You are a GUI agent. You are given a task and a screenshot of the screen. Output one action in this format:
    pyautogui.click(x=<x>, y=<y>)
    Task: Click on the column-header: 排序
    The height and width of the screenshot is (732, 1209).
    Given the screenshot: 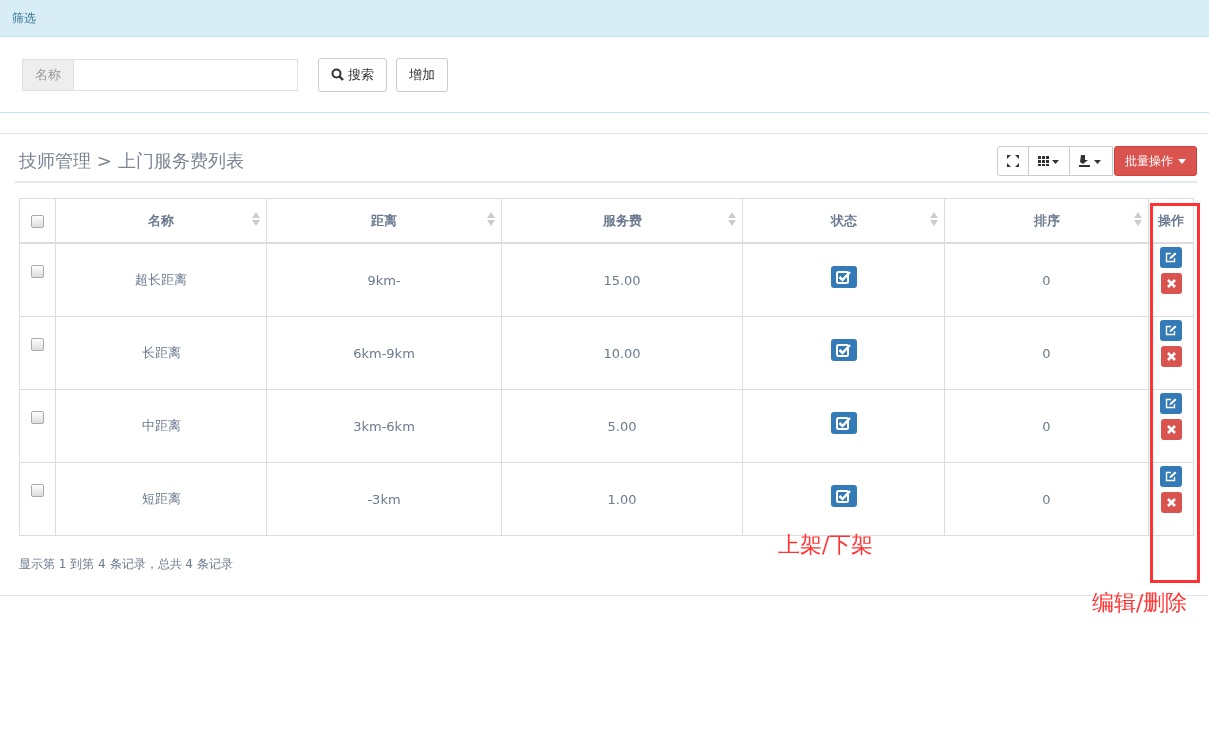 What is the action you would take?
    pyautogui.click(x=1046, y=220)
    